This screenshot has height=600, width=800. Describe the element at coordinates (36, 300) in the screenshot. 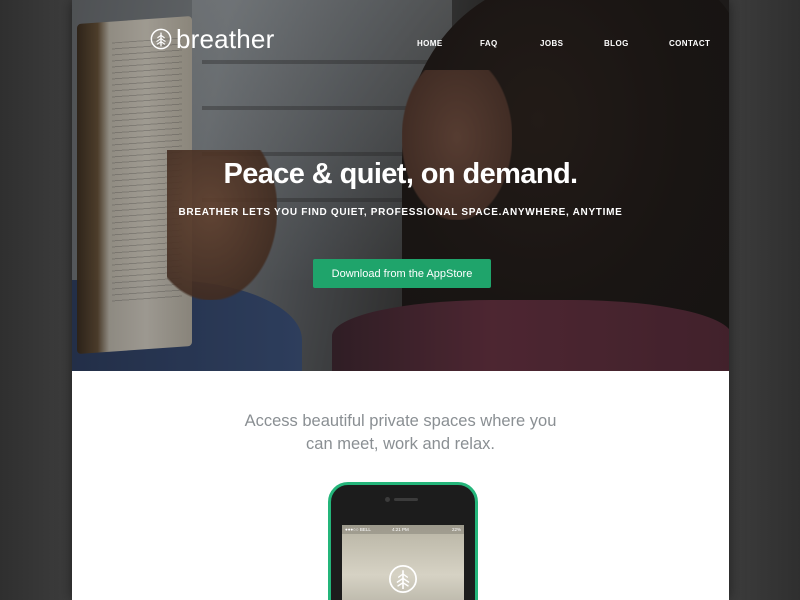

I see `left-backdrop` at that location.